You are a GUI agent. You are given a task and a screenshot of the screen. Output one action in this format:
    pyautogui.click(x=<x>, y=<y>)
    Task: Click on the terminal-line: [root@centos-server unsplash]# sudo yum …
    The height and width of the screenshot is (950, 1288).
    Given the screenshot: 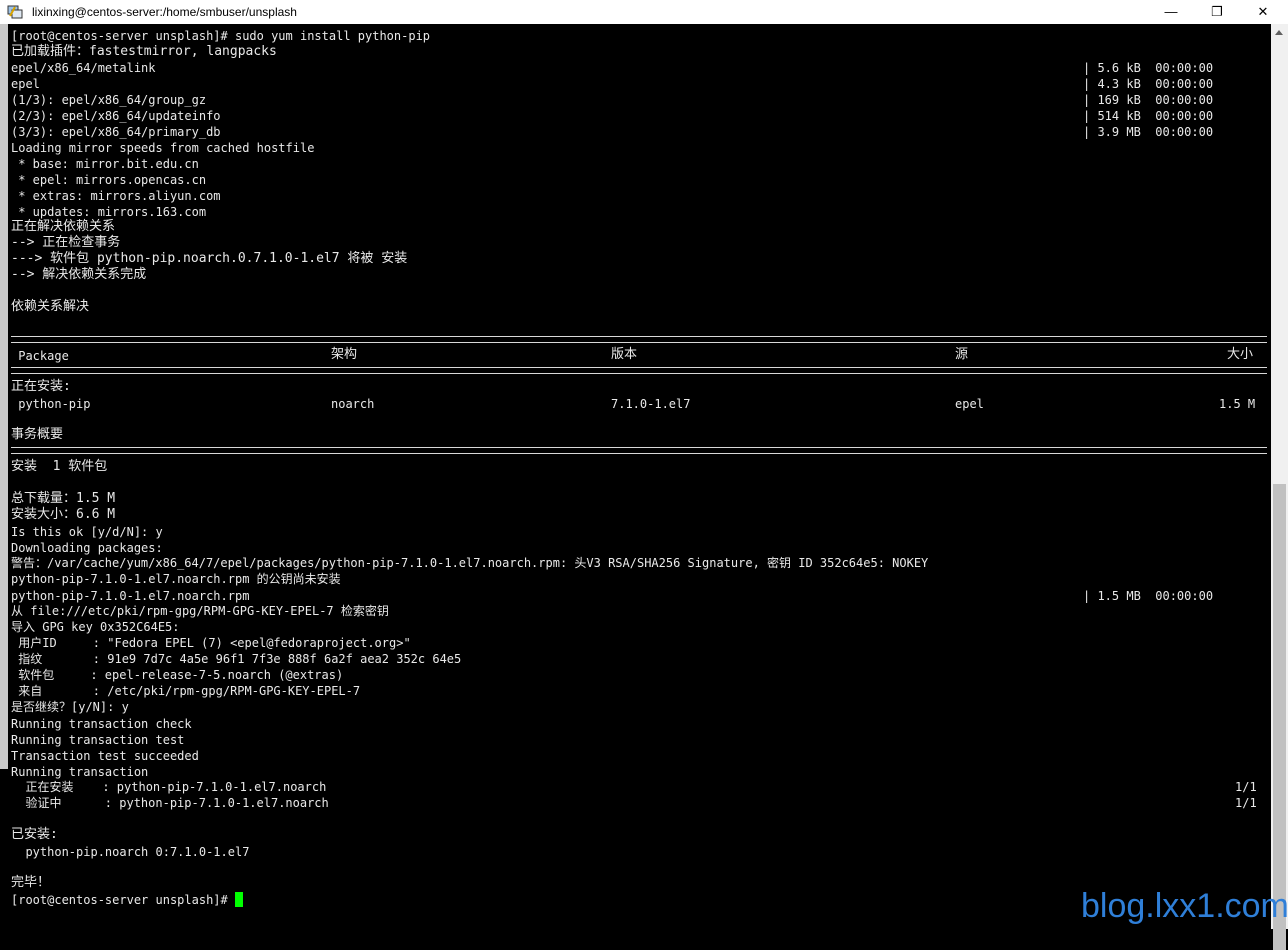 What is the action you would take?
    pyautogui.click(x=221, y=36)
    